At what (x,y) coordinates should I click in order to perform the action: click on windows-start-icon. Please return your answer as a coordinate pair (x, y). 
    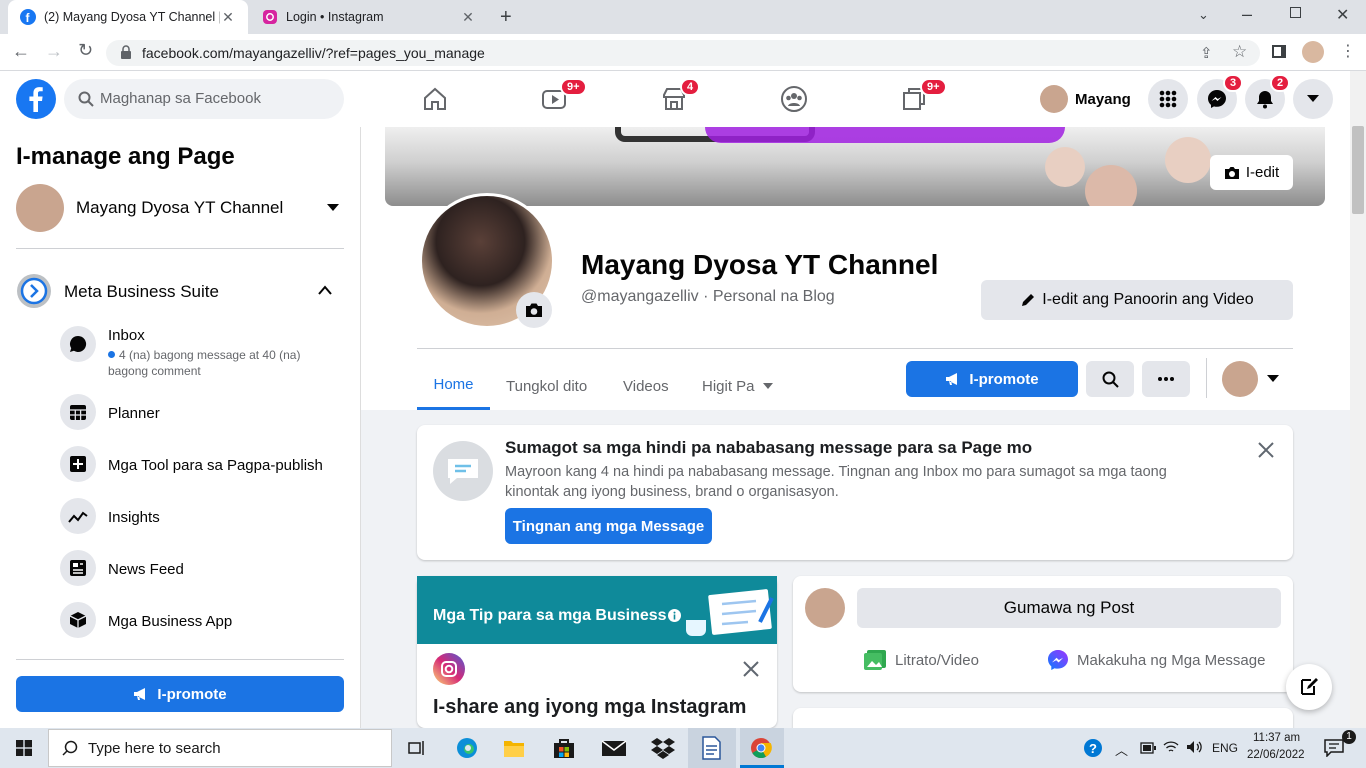
    Looking at the image, I should click on (24, 748).